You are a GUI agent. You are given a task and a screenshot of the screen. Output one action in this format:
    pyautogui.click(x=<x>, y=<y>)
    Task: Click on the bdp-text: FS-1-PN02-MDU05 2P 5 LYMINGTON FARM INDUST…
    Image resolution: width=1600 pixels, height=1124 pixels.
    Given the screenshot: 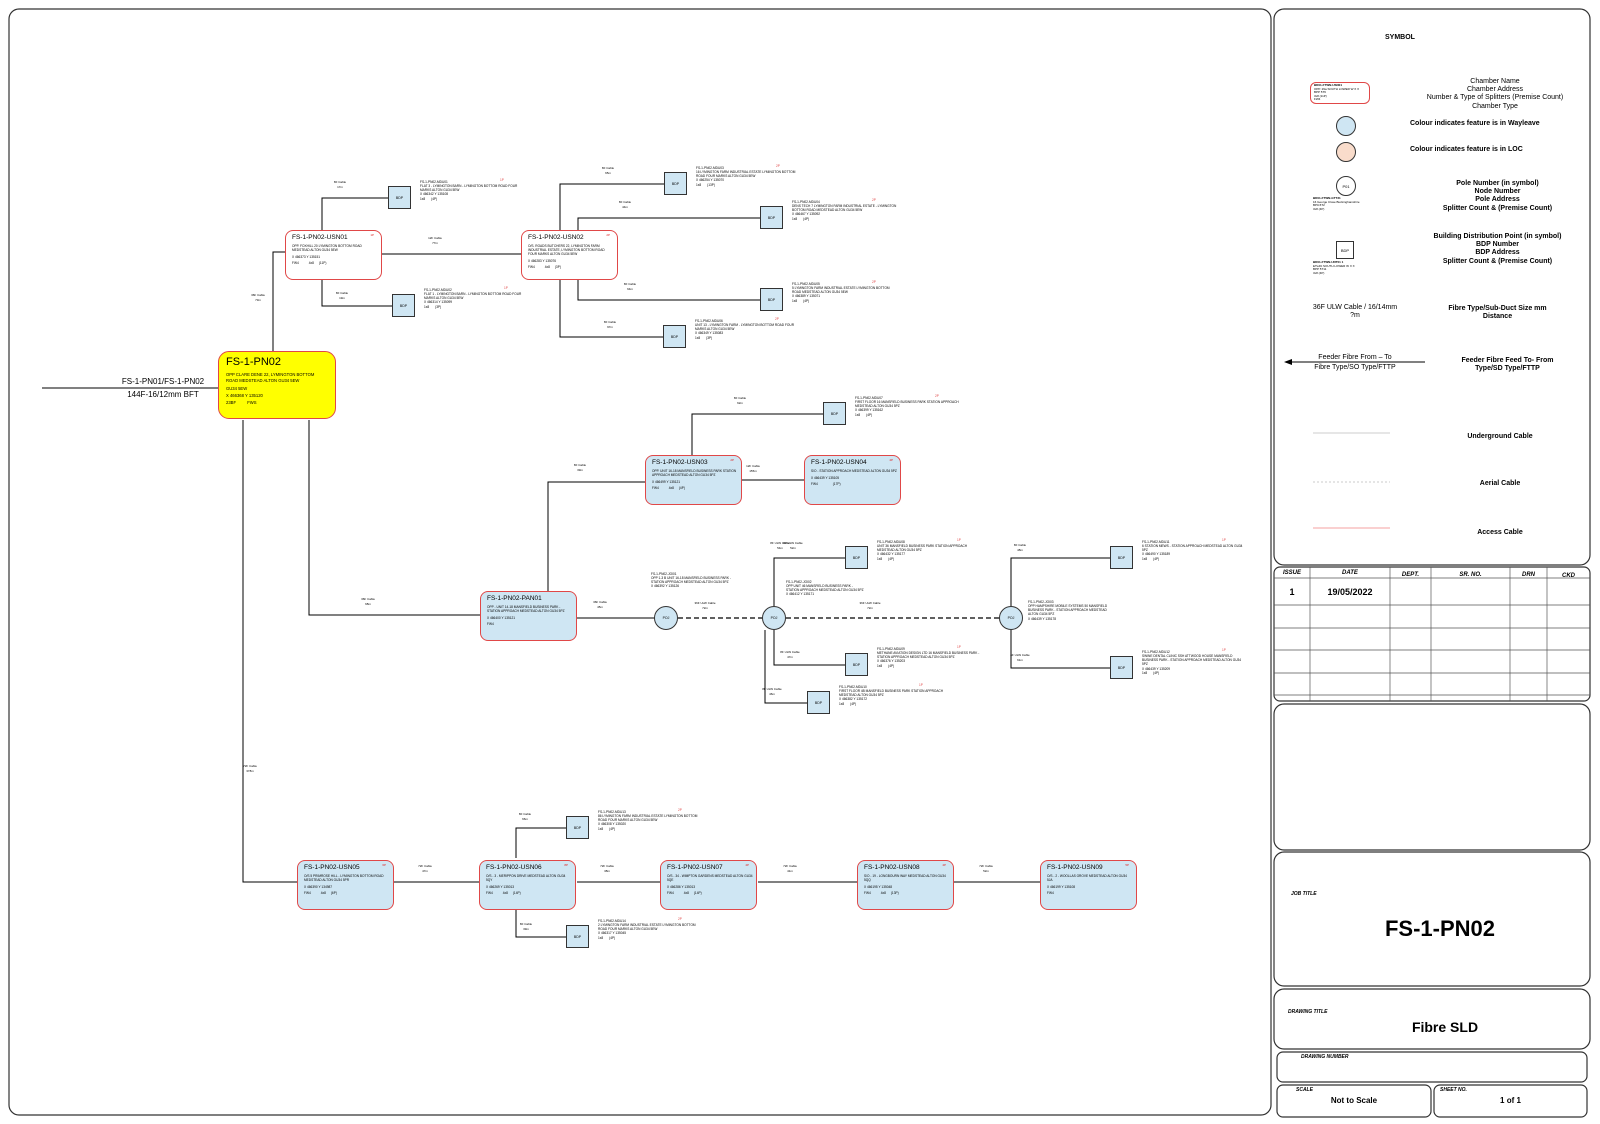 What is the action you would take?
    pyautogui.click(x=844, y=291)
    